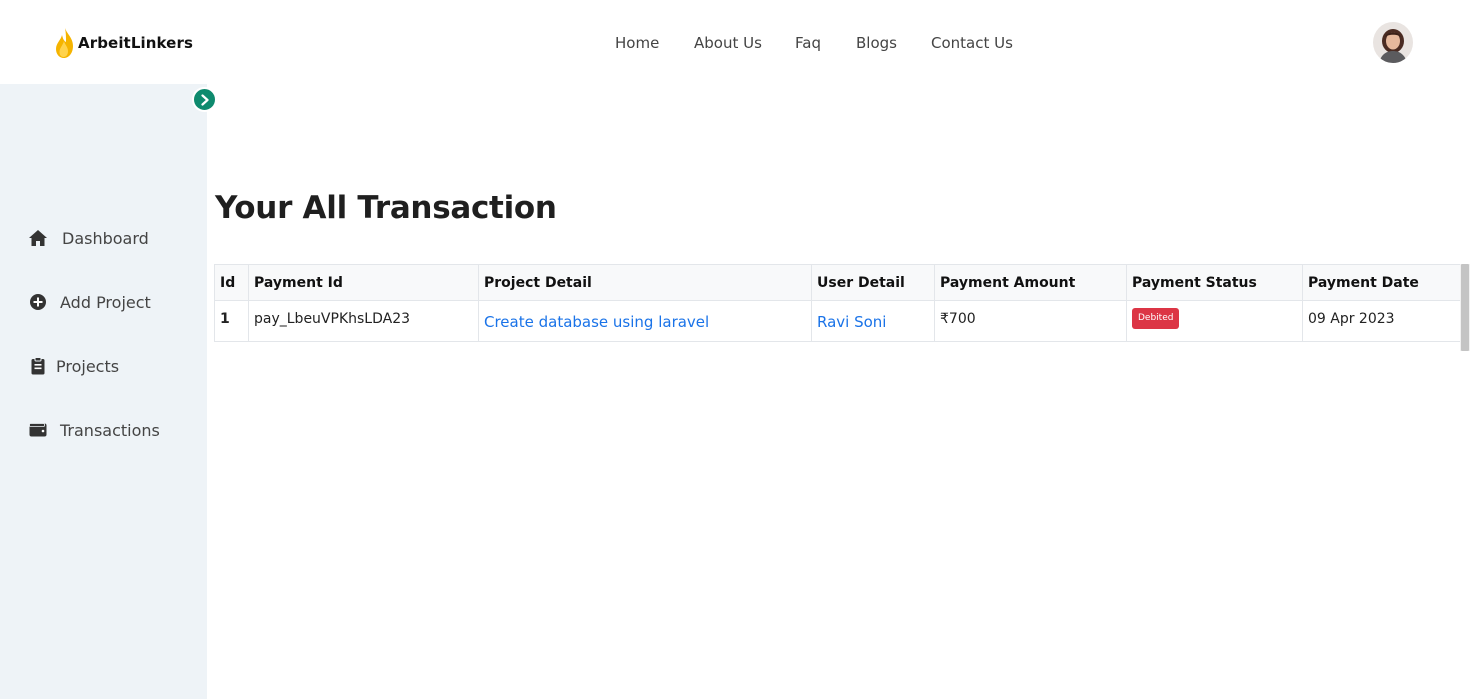 The height and width of the screenshot is (699, 1477). I want to click on nav-blogs-link: Blogs, so click(876, 43).